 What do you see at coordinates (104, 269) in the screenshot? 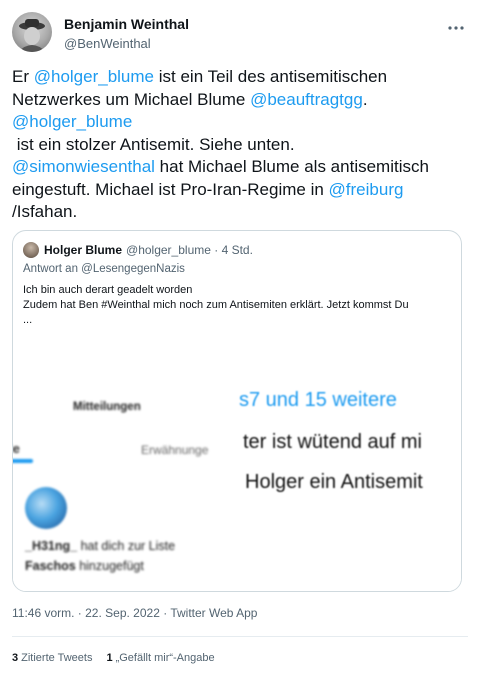
I see `quoted-reply-to: Antwort an @LesengegenNazis` at bounding box center [104, 269].